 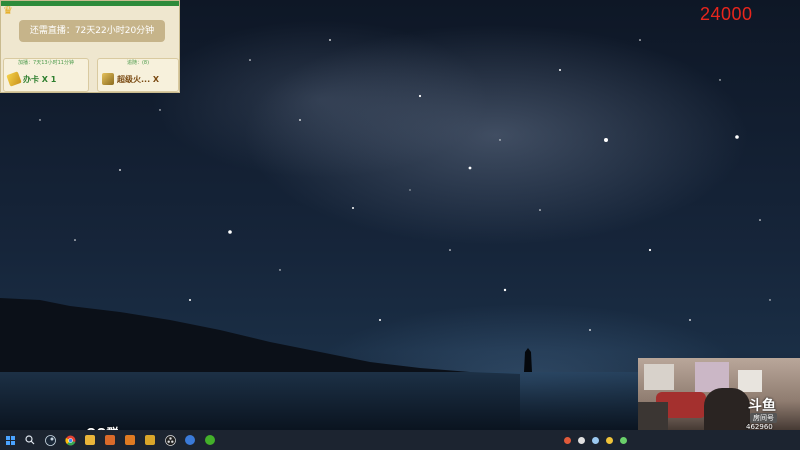 What do you see at coordinates (762, 406) in the screenshot?
I see `douyu-logo: 斗鱼` at bounding box center [762, 406].